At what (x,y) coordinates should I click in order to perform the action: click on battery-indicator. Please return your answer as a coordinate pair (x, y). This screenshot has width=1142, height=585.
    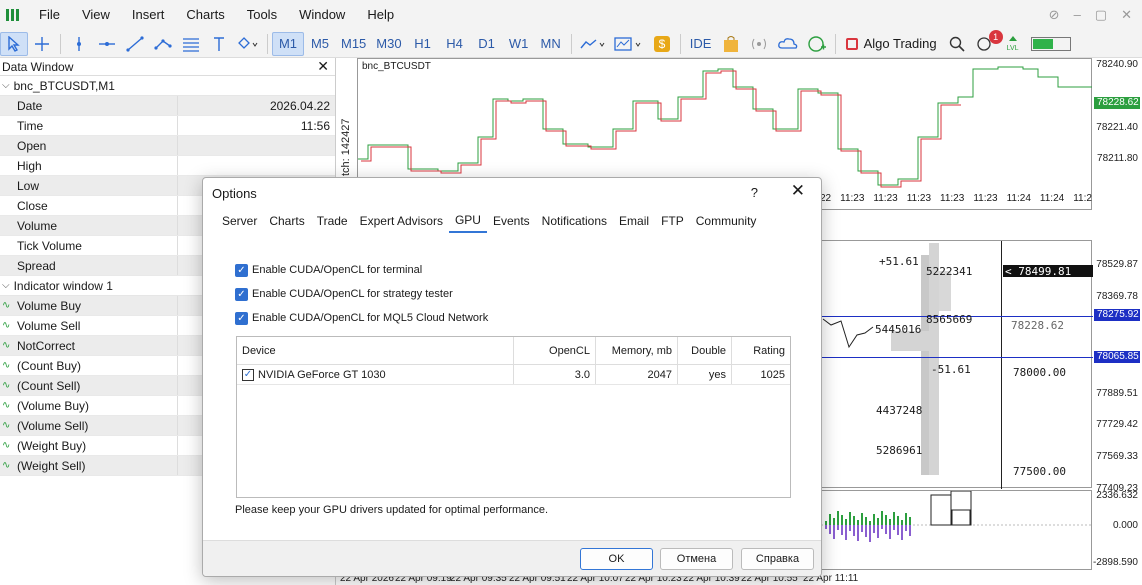
    Looking at the image, I should click on (1050, 43).